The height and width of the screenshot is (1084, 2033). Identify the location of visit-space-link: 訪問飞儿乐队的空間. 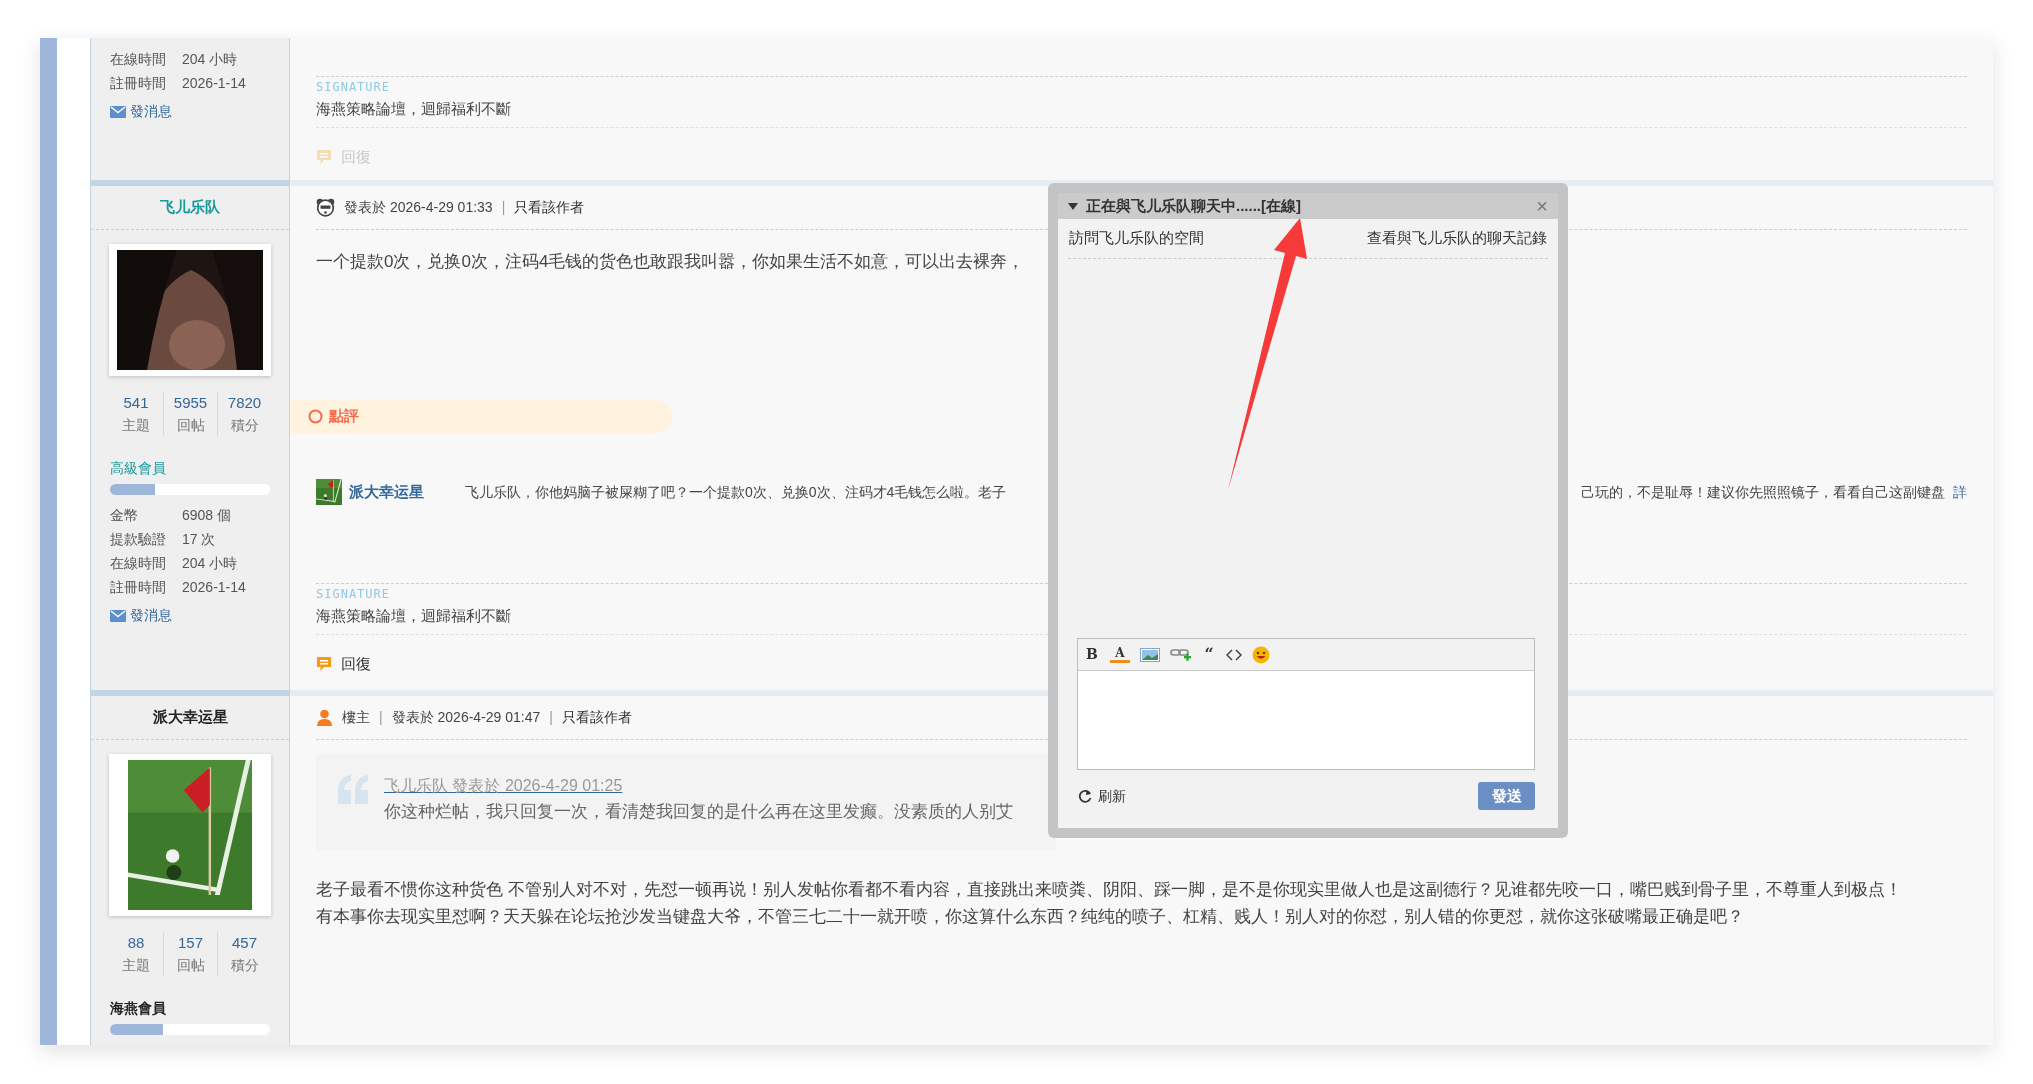
(1136, 238).